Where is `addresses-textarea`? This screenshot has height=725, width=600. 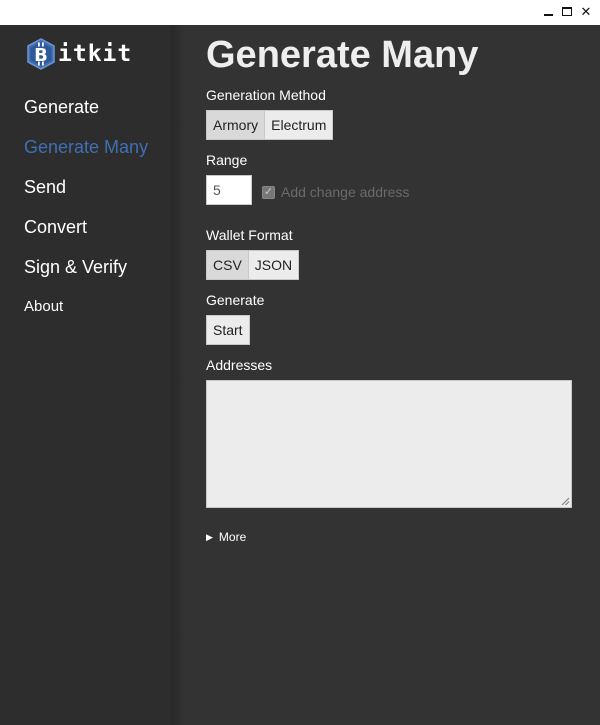
addresses-textarea is located at coordinates (389, 444).